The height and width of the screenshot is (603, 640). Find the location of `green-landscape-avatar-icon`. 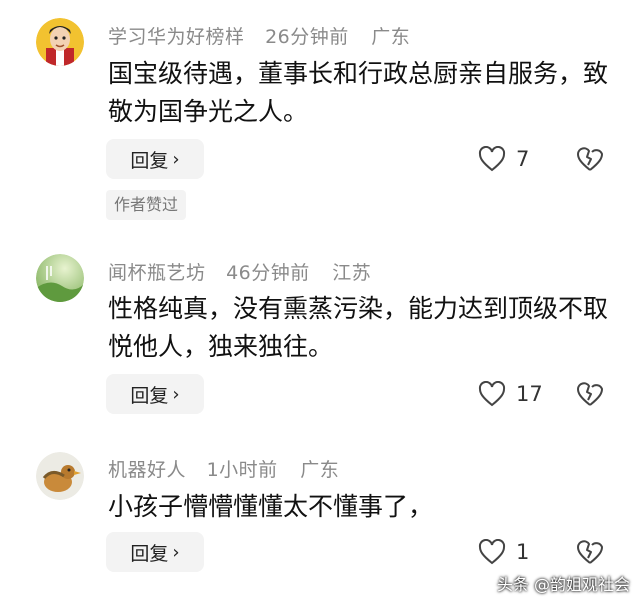

green-landscape-avatar-icon is located at coordinates (60, 278).